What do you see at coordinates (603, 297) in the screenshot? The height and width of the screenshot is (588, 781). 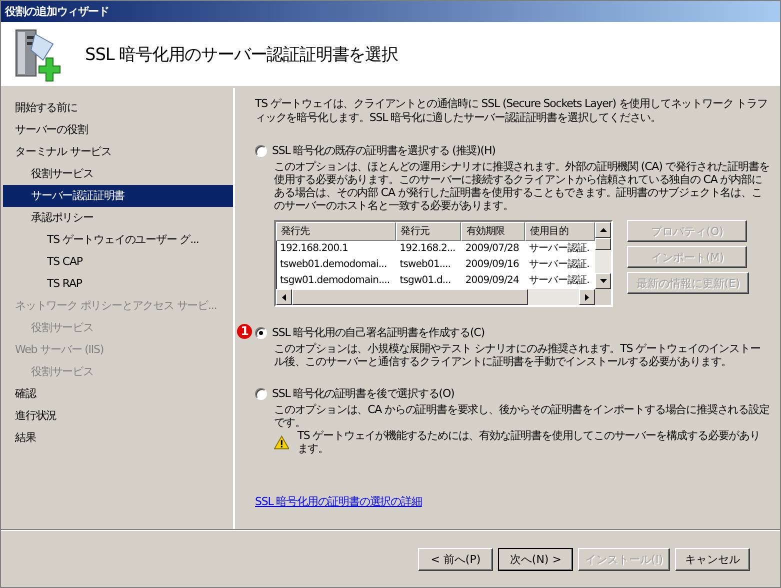 I see `scrollbar-corner` at bounding box center [603, 297].